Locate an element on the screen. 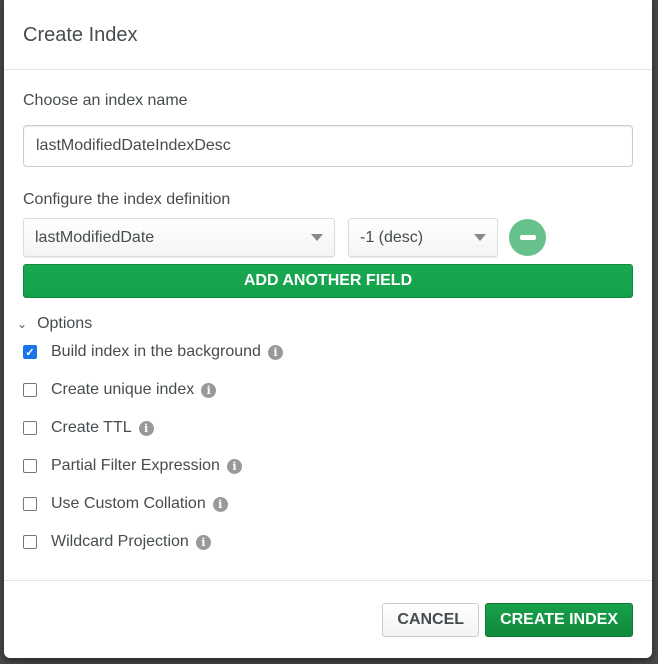 This screenshot has height=664, width=658. options-toggle: ⌄ Options is located at coordinates (325, 324).